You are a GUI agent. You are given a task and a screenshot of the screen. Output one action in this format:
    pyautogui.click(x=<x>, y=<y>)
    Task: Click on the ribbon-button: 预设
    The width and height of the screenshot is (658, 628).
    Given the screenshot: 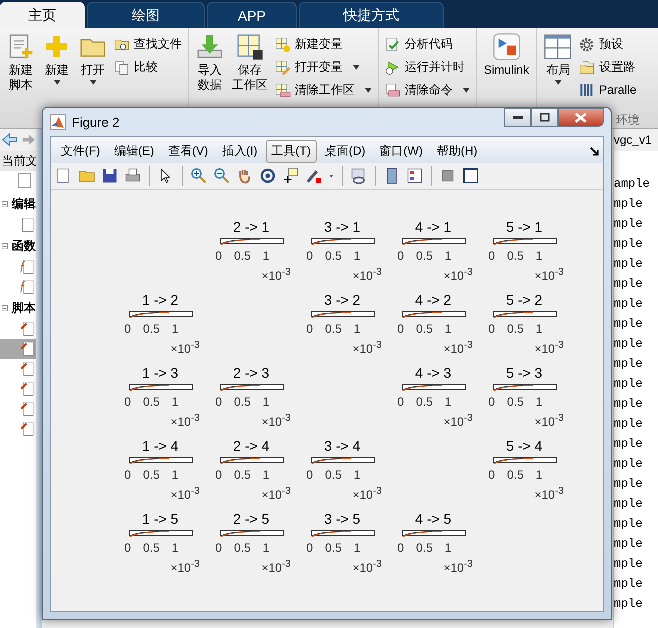 What is the action you would take?
    pyautogui.click(x=608, y=44)
    